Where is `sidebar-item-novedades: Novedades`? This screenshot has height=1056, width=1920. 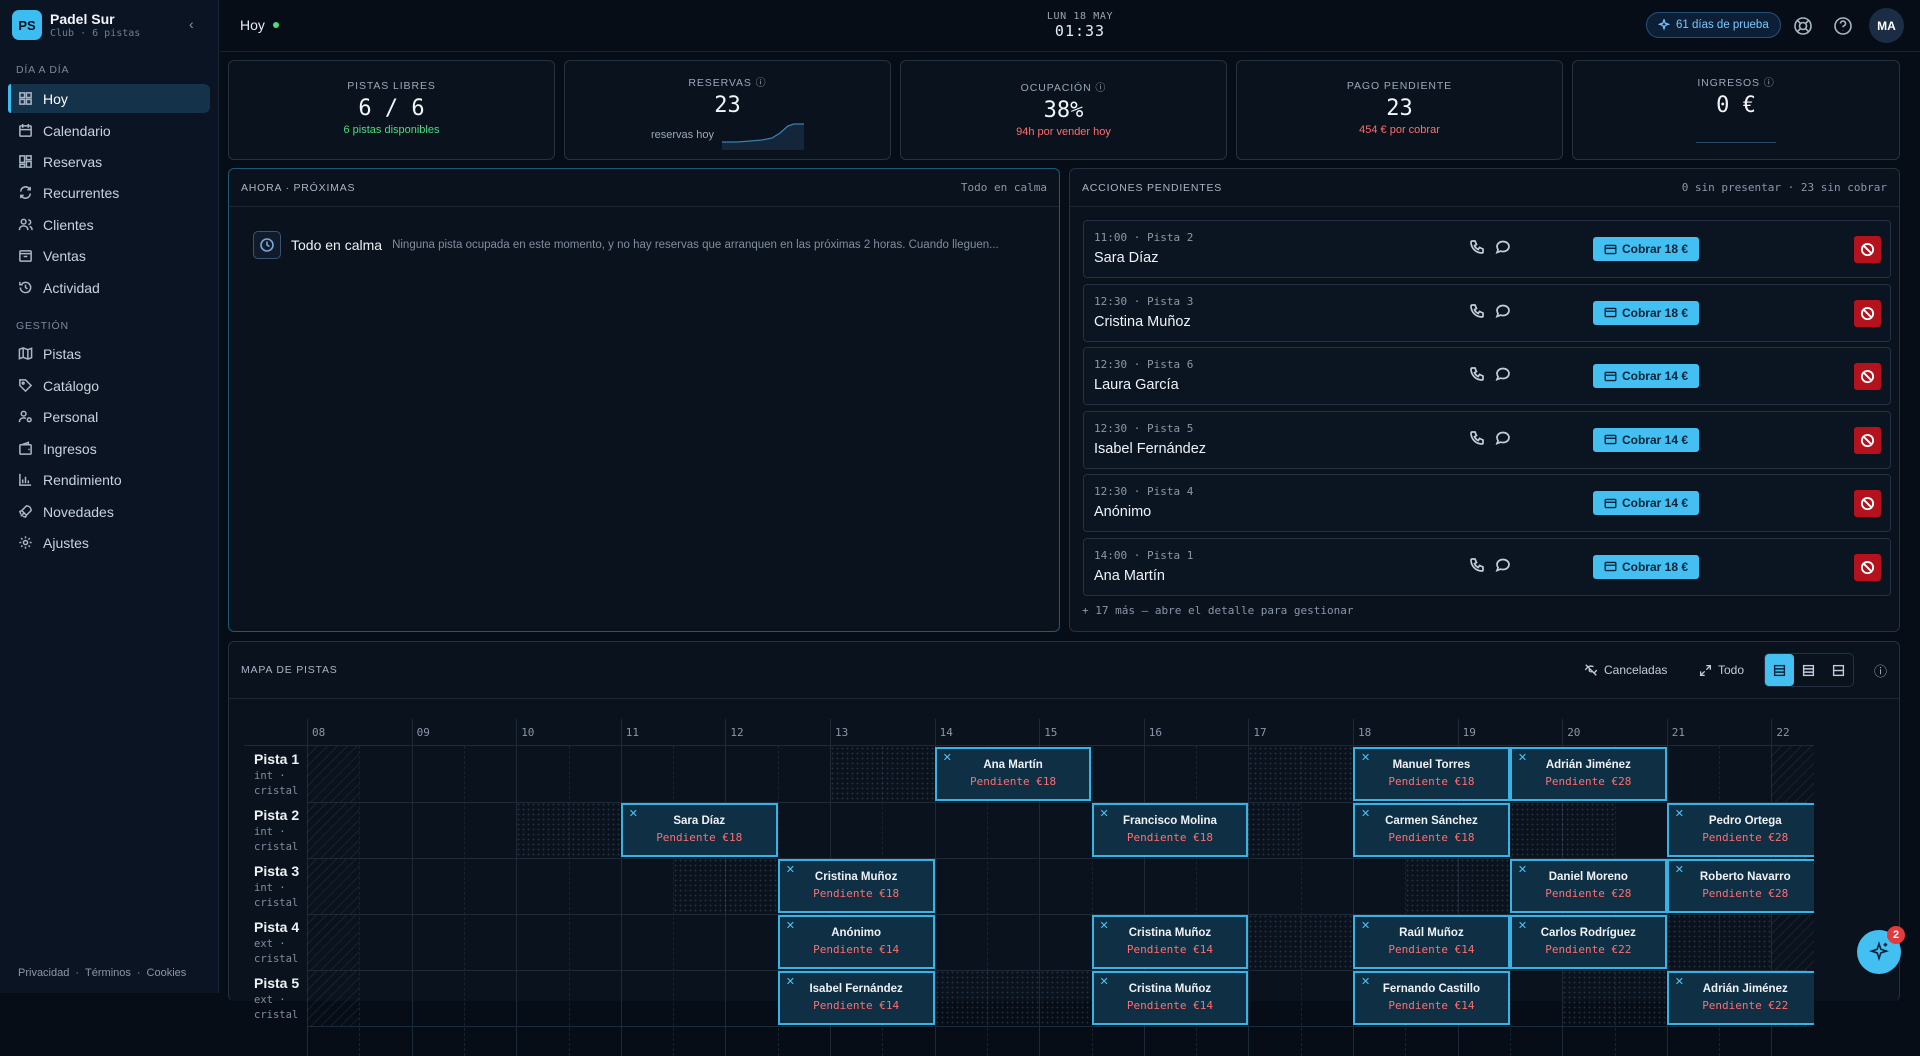
sidebar-item-novedades: Novedades is located at coordinates (109, 511).